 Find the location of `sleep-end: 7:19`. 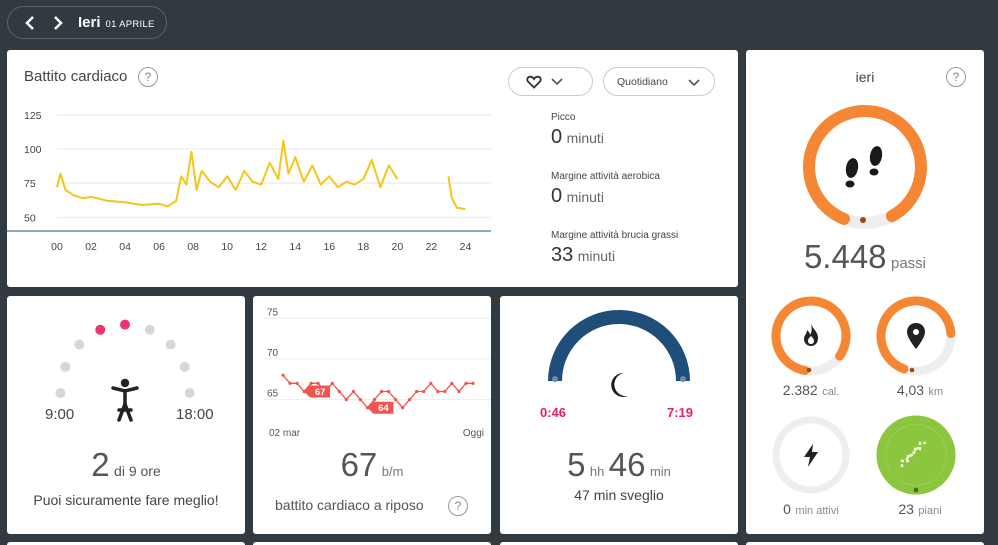

sleep-end: 7:19 is located at coordinates (680, 412).